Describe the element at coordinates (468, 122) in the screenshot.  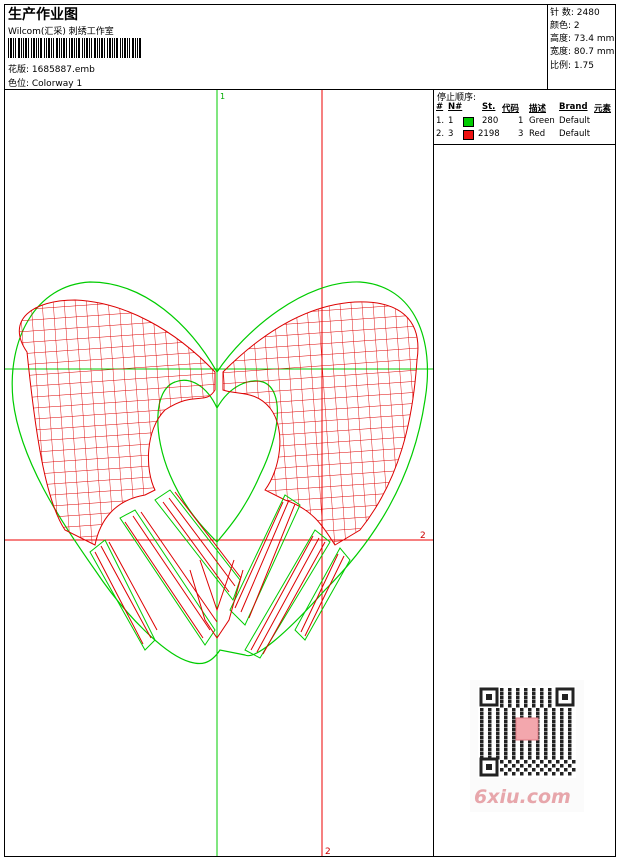
I see `color-swatch-green` at that location.